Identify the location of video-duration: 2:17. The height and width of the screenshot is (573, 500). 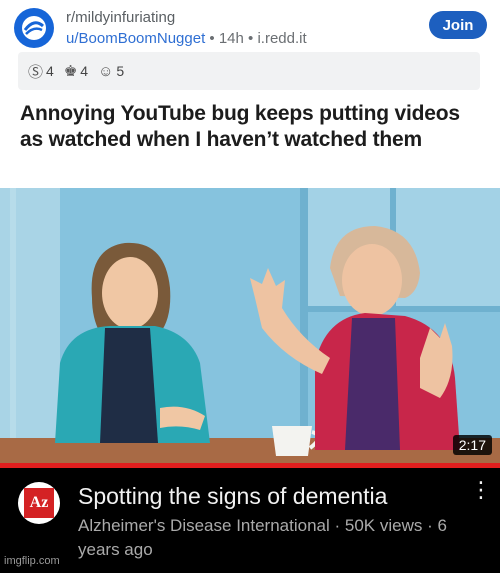
(472, 445).